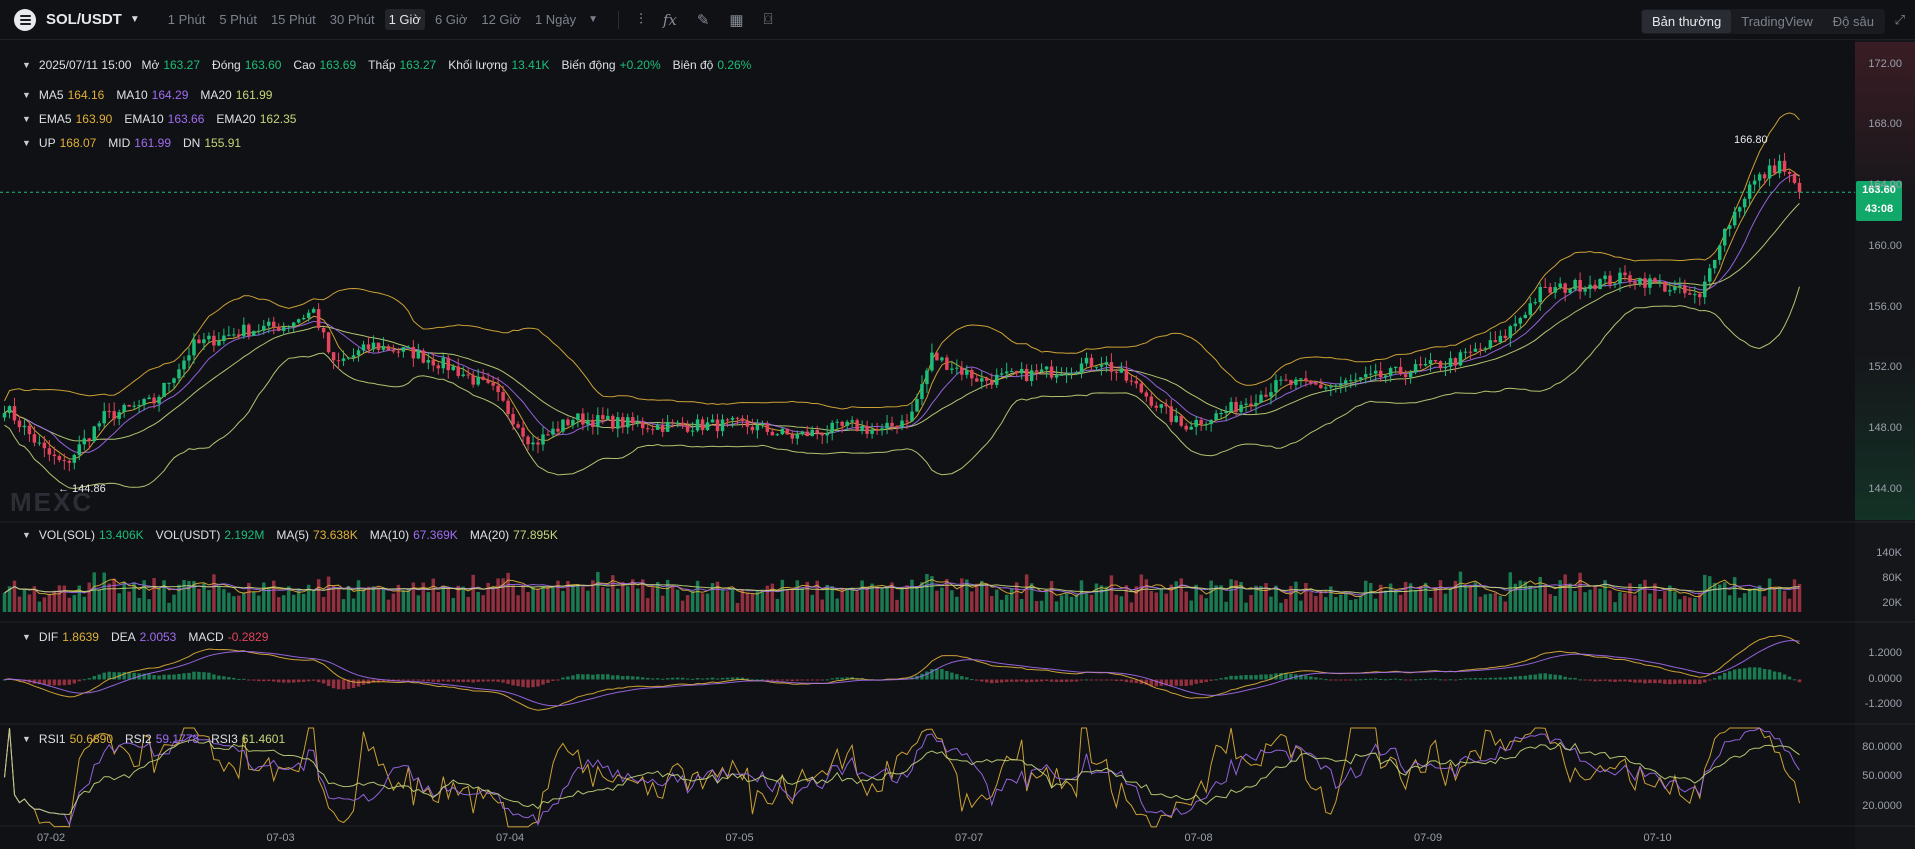 The image size is (1915, 849). Describe the element at coordinates (739, 838) in the screenshot. I see `date-tick-label: 07-05` at that location.